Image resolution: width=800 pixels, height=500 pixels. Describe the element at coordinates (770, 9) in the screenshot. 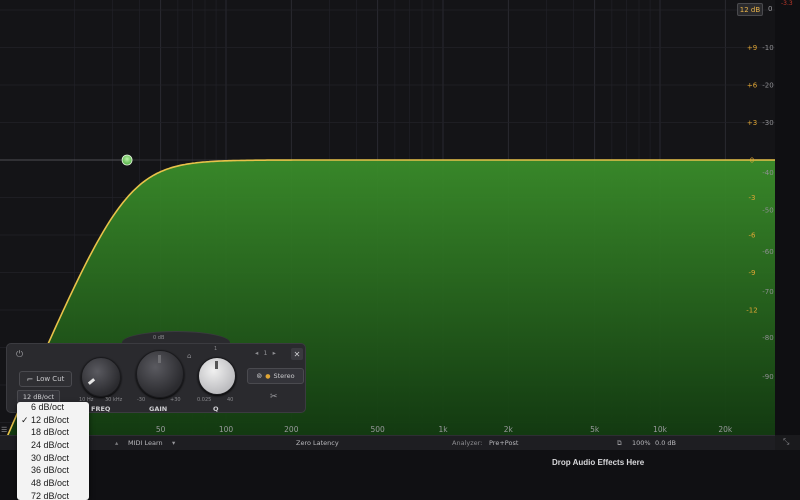

I see `meter-zero-label: 0` at that location.